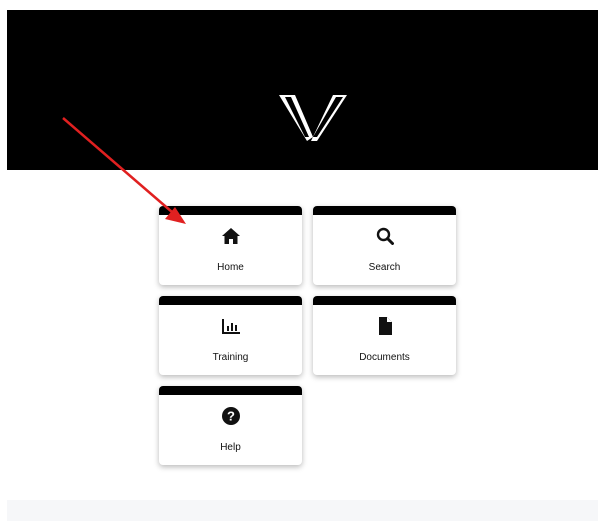  I want to click on footer-strip, so click(302, 510).